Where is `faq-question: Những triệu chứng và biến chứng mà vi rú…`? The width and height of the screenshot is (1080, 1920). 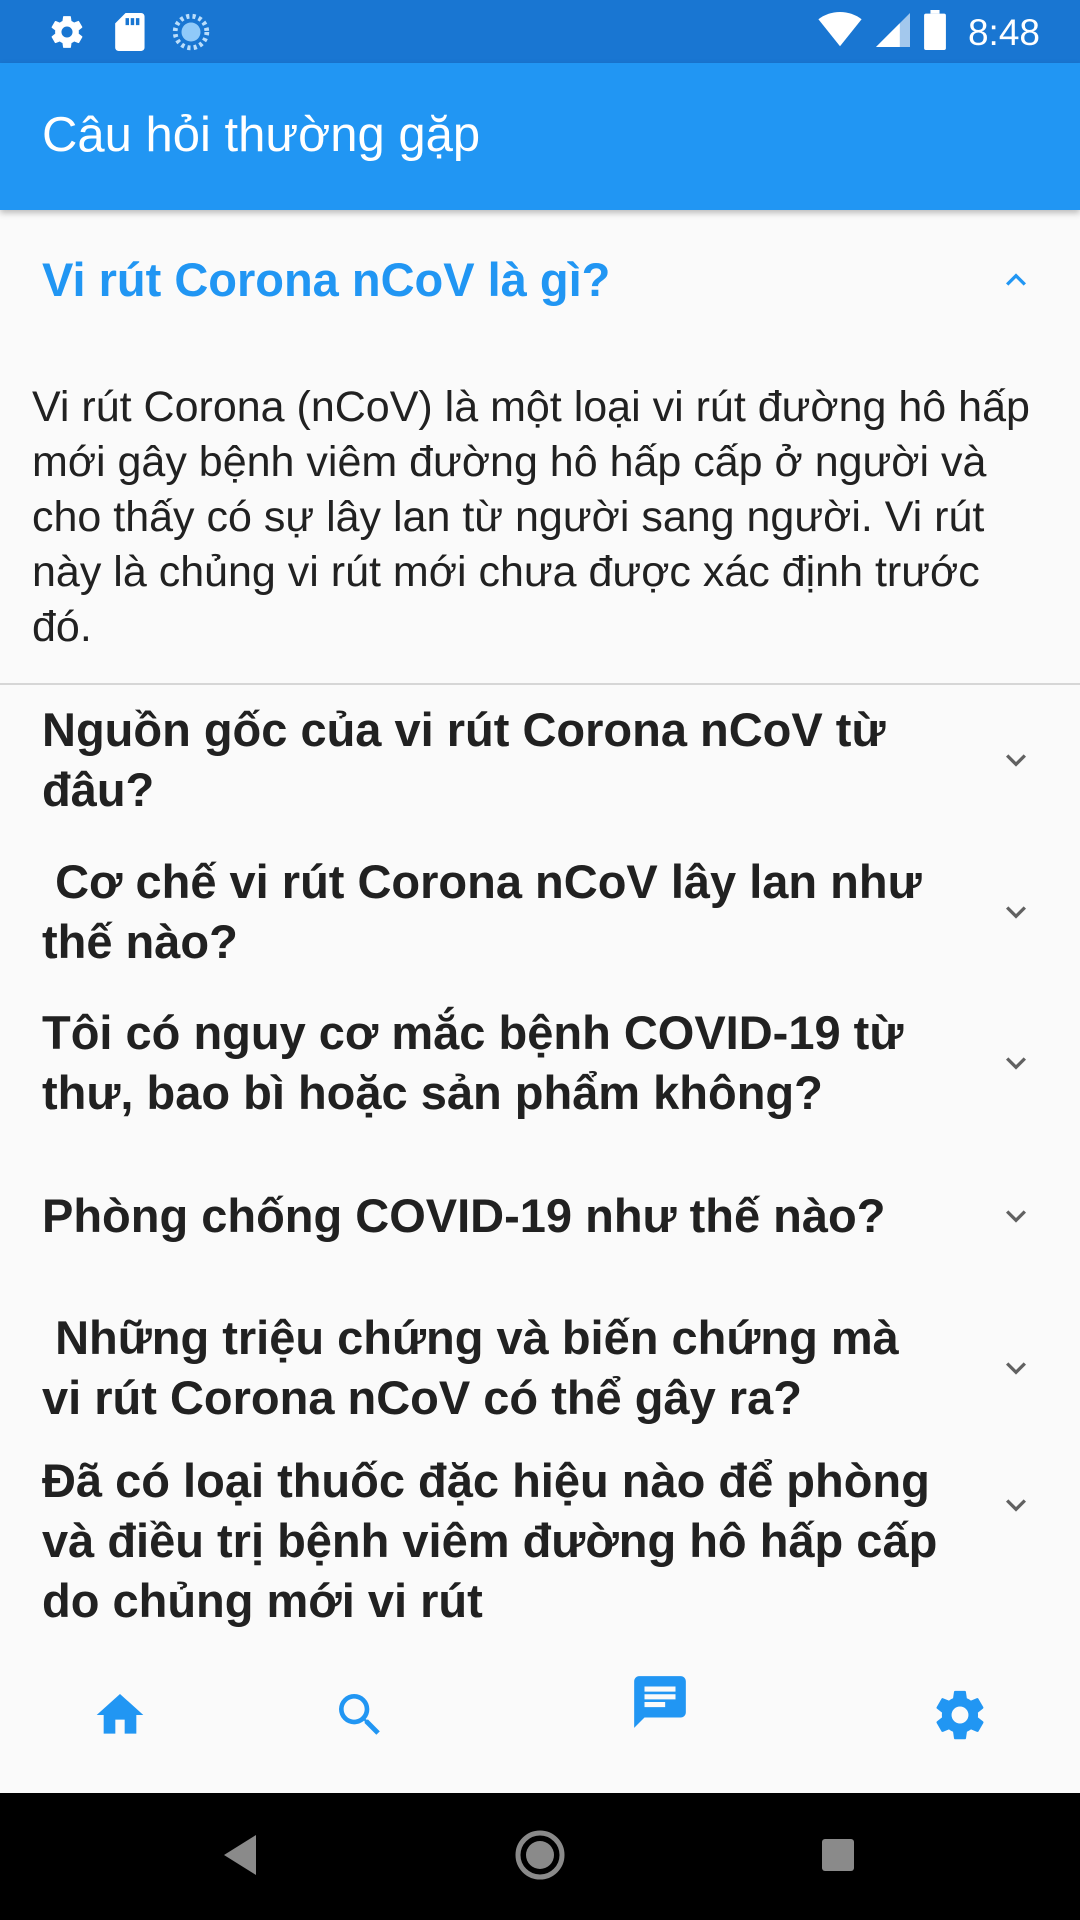
faq-question: Những triệu chứng và biến chứng mà vi rú… is located at coordinates (477, 1367).